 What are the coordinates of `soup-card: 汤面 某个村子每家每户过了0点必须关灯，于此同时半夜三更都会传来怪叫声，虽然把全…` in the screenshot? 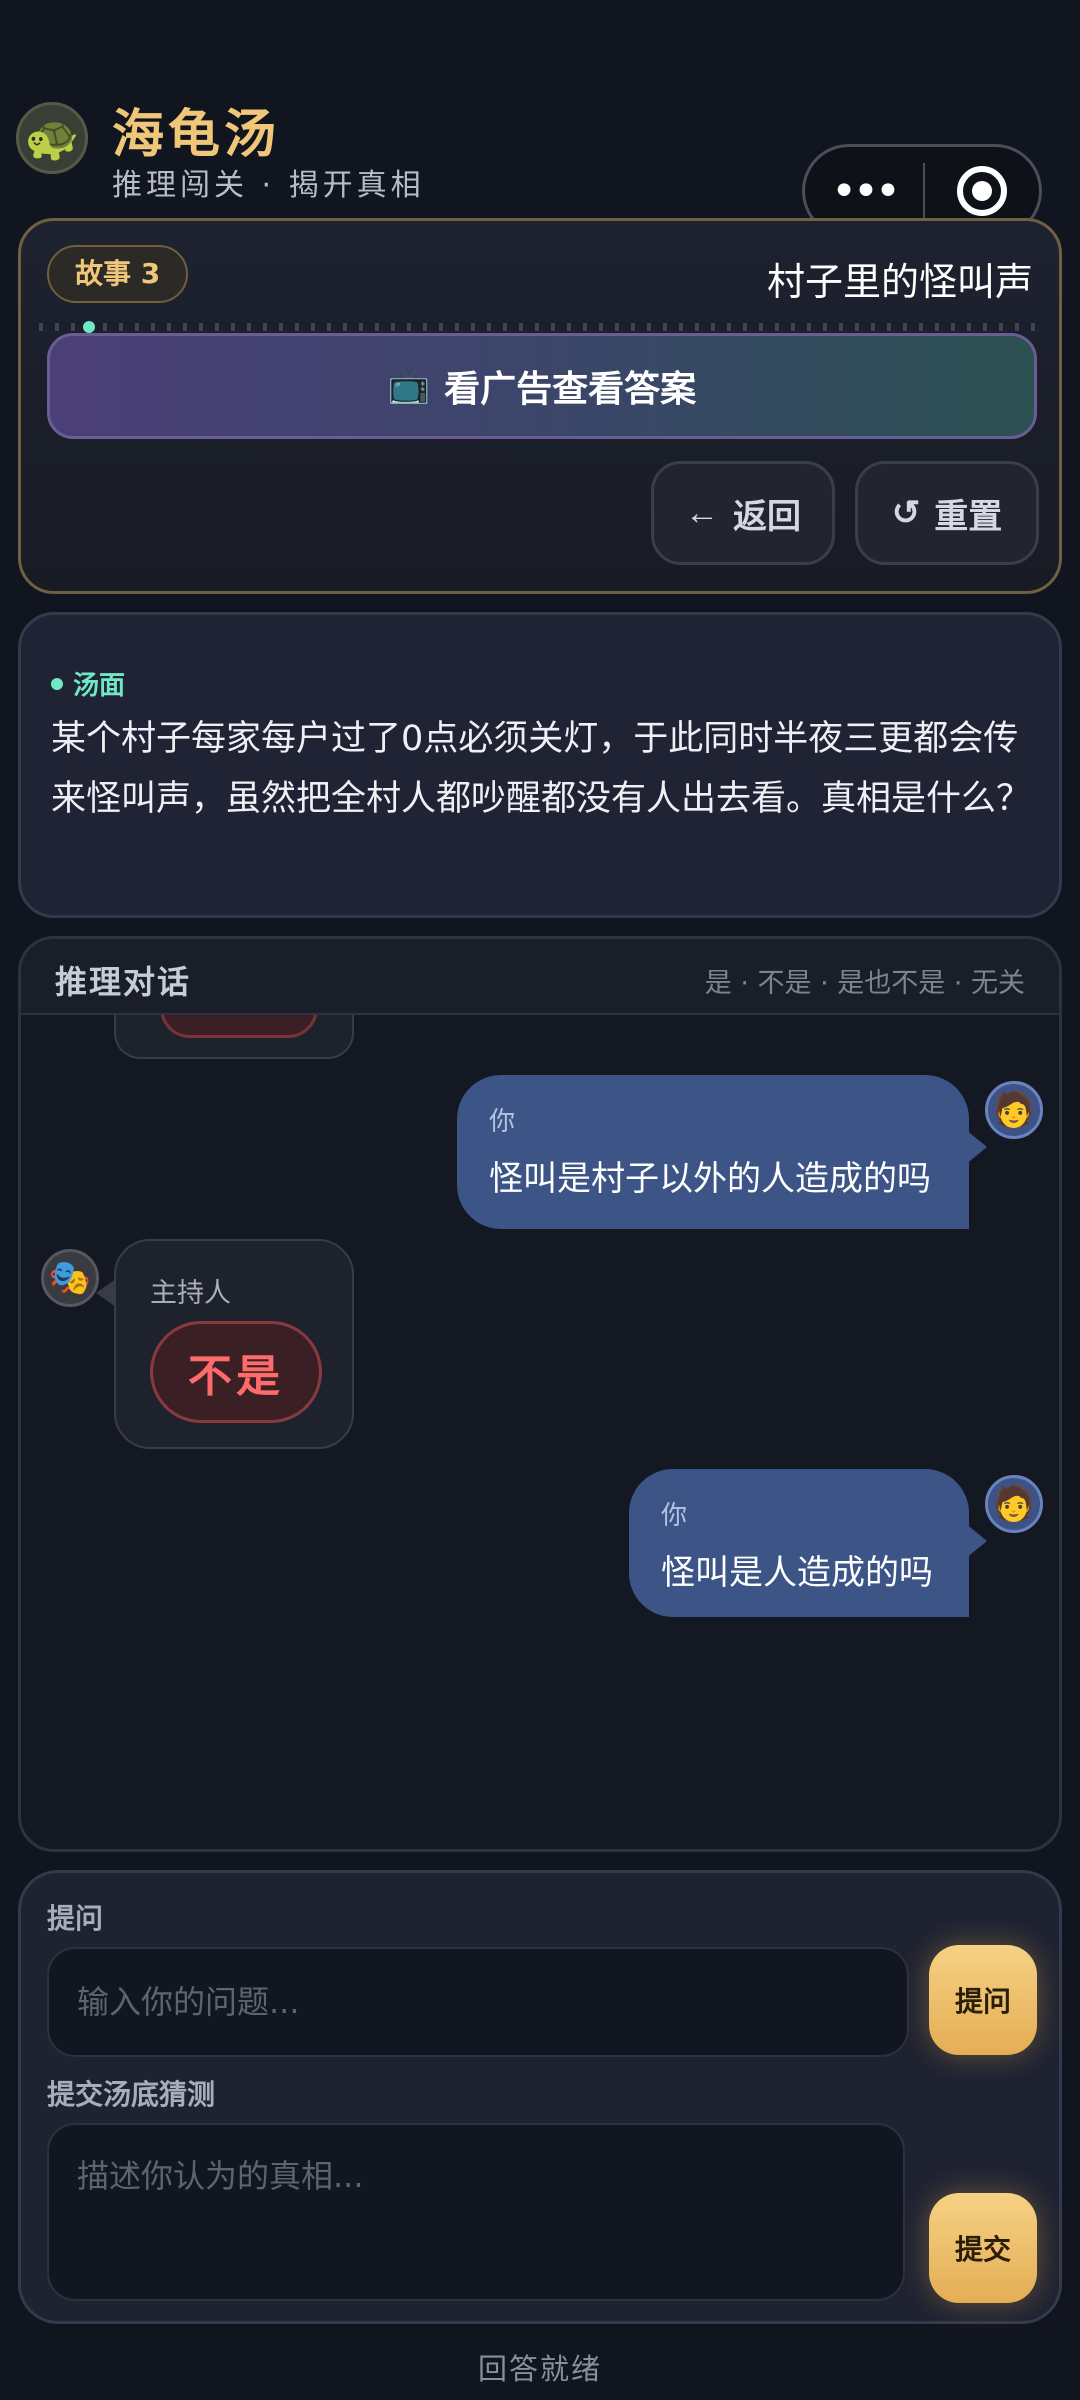 It's located at (540, 765).